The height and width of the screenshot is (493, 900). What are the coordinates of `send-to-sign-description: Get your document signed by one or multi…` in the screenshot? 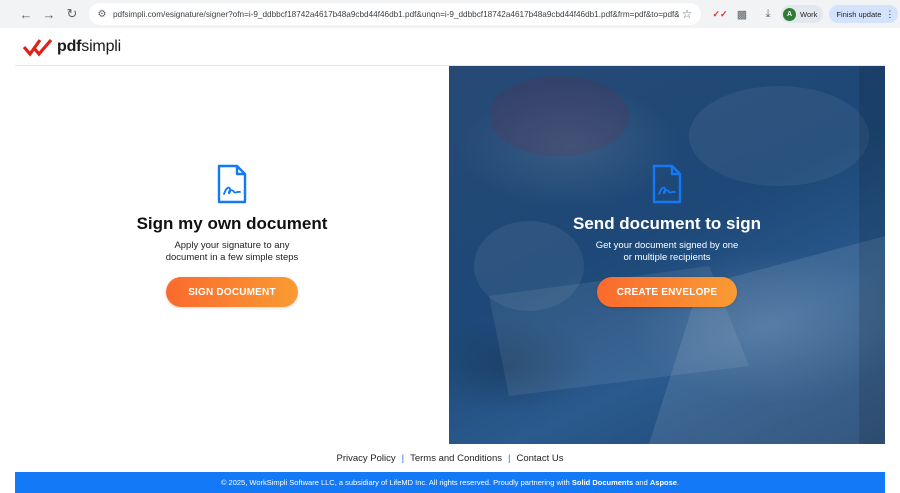 It's located at (667, 251).